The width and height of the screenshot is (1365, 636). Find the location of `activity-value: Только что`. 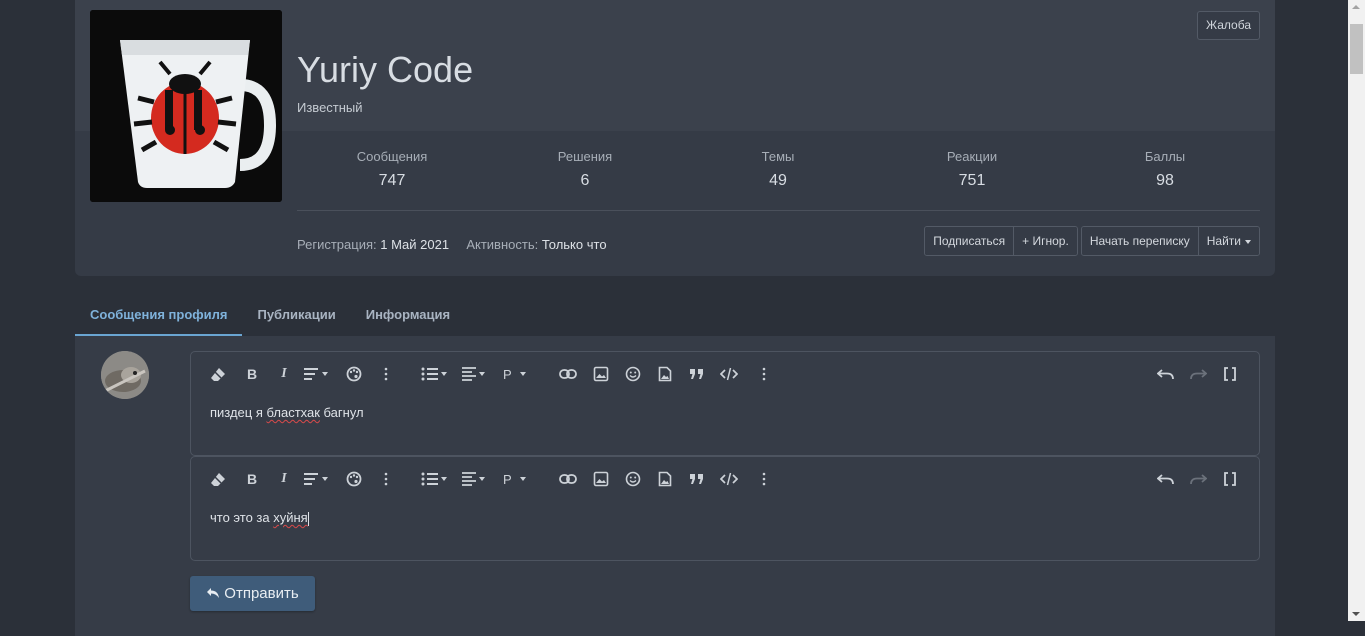

activity-value: Только что is located at coordinates (574, 244).